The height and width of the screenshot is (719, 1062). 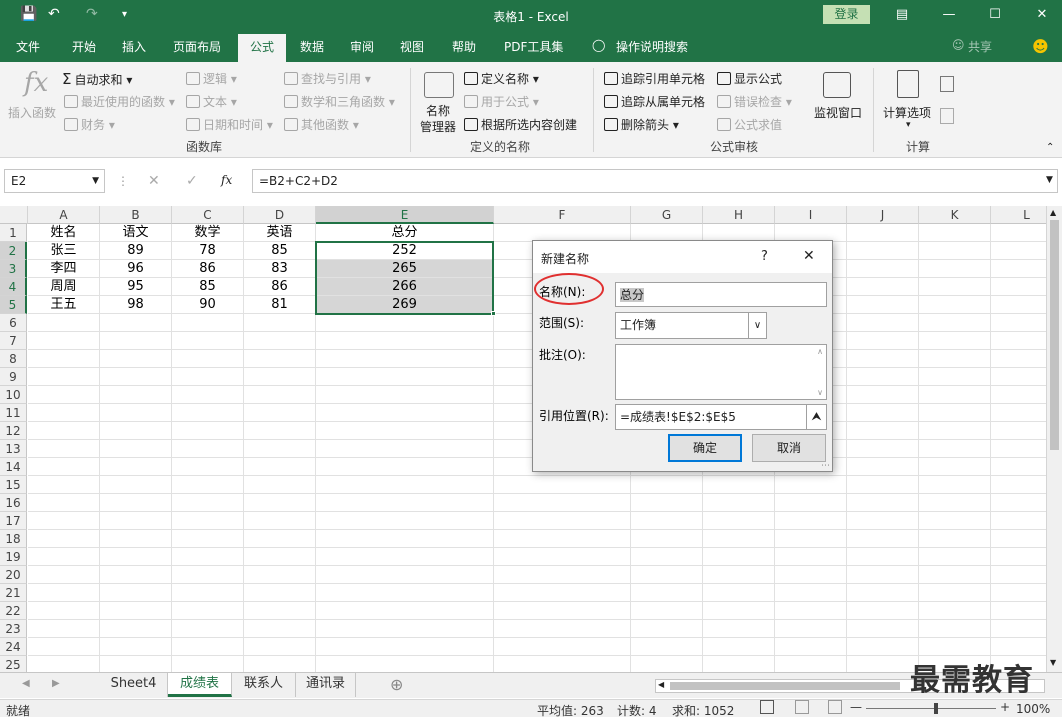 I want to click on tab-home: 开始, so click(x=84, y=46).